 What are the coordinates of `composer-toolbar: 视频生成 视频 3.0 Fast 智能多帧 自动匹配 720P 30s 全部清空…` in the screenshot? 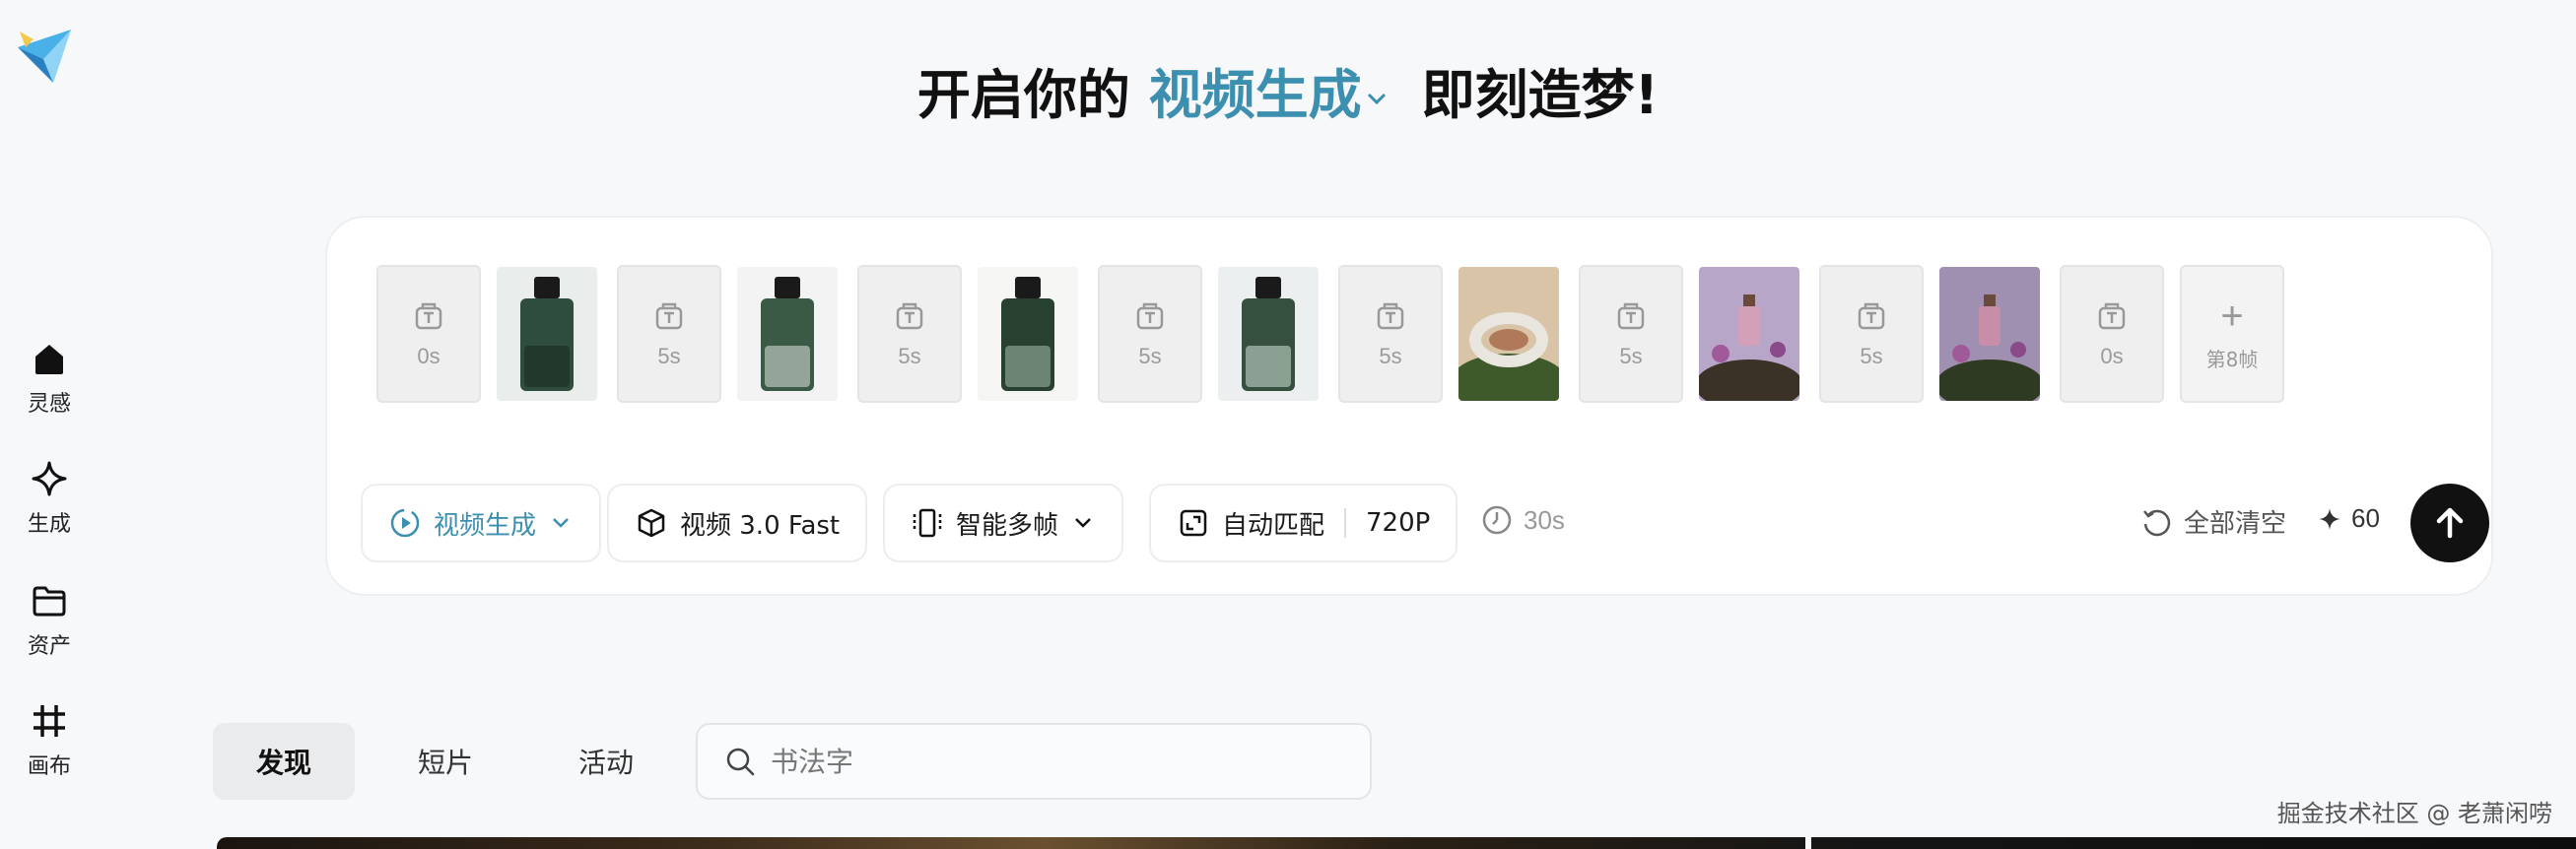 It's located at (1425, 523).